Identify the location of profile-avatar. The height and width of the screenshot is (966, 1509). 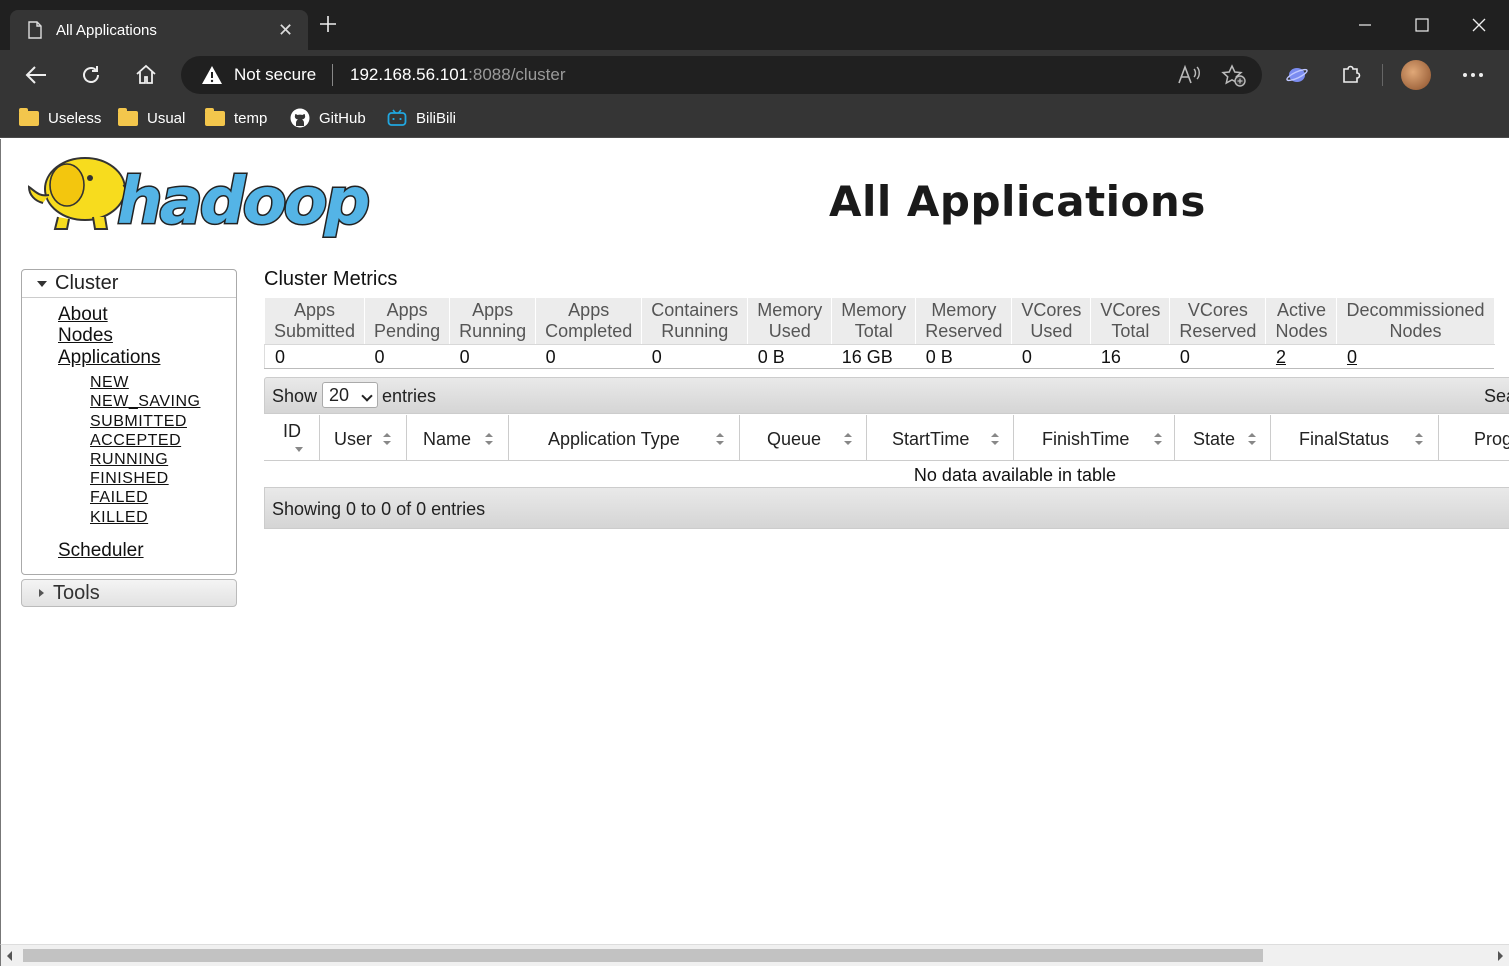
(1416, 75).